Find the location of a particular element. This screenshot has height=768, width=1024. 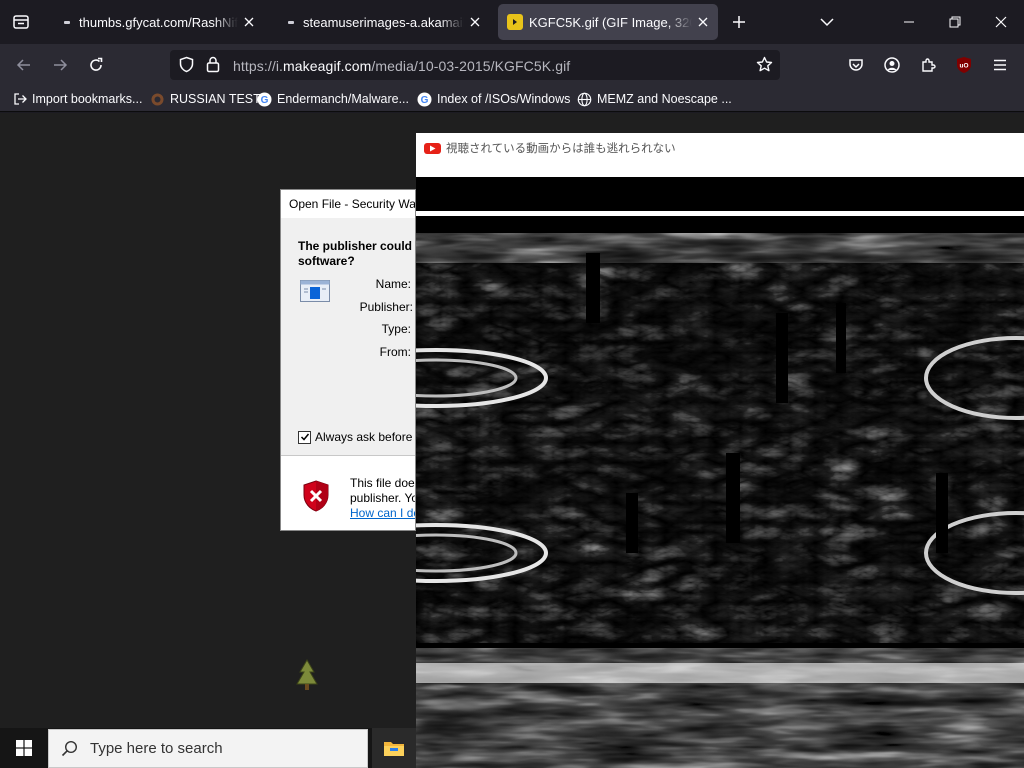

pocket-icon is located at coordinates (856, 65).